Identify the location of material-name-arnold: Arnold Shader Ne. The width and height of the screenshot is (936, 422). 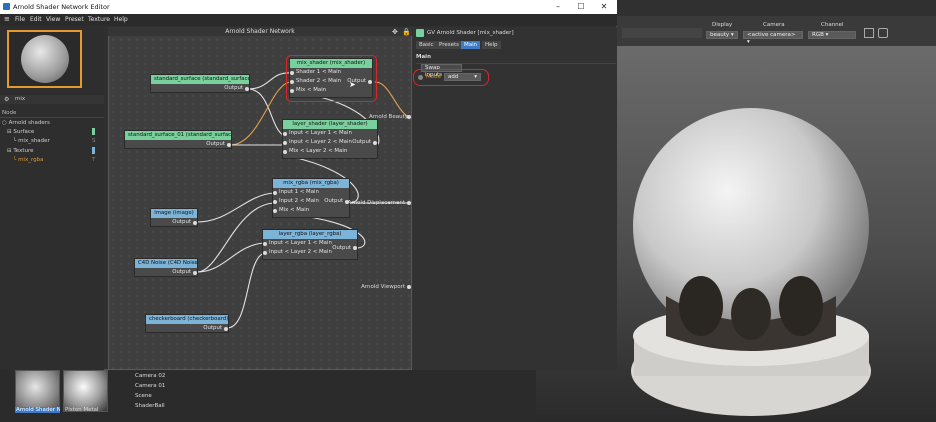
(37, 410).